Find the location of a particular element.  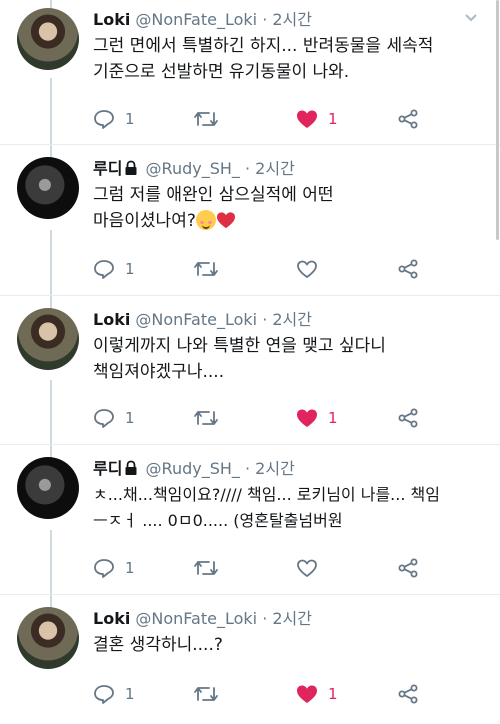

tweet-text-line: 기준으로 선발하면 유기동물이 나와. is located at coordinates (221, 72).